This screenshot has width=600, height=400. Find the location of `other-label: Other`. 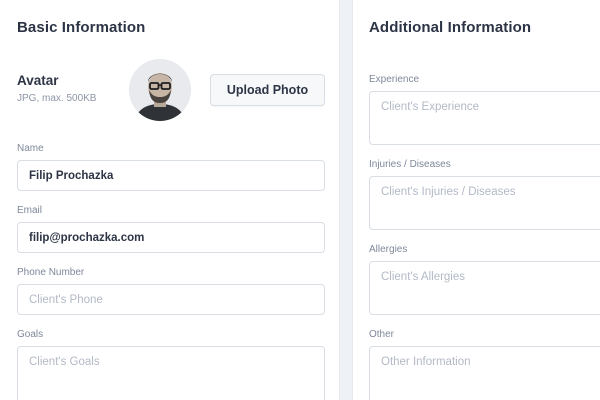

other-label: Other is located at coordinates (382, 334).